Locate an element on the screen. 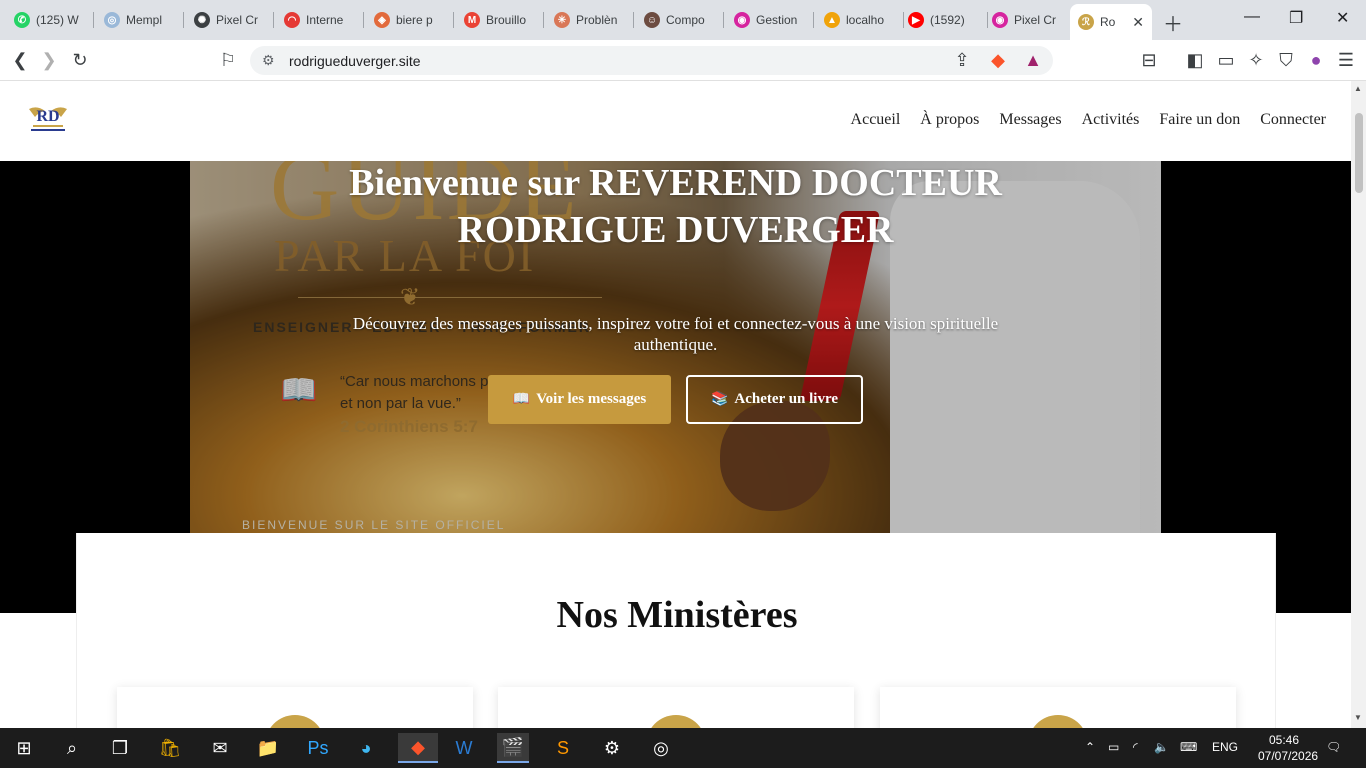 The height and width of the screenshot is (768, 1366). tab-title: Compo is located at coordinates (685, 20).